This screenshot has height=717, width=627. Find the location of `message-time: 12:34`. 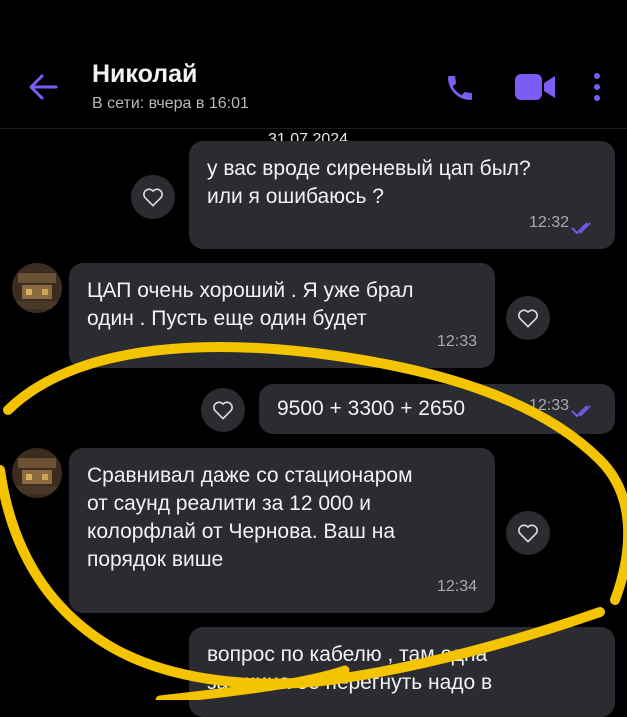

message-time: 12:34 is located at coordinates (456, 586).